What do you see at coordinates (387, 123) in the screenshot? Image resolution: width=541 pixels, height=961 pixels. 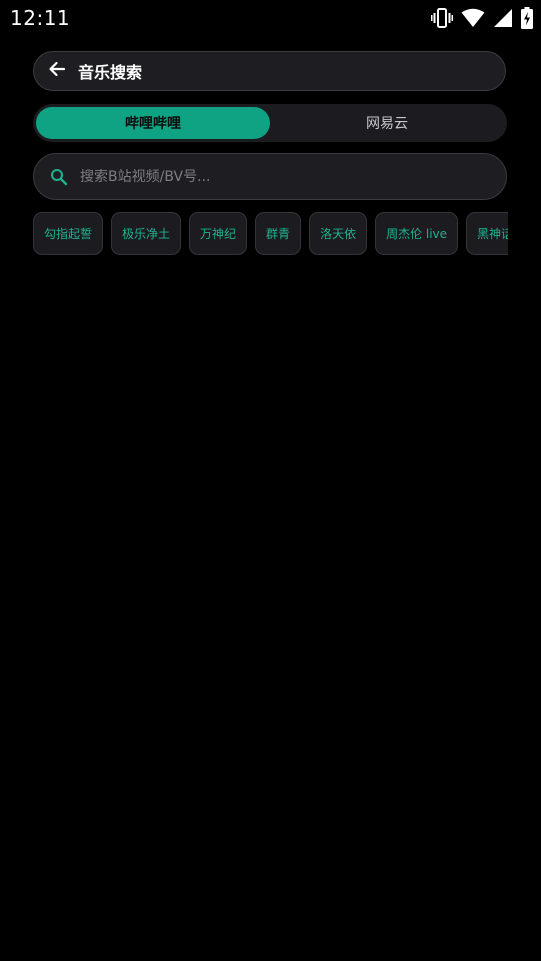 I see `tab-netease: 网易云` at bounding box center [387, 123].